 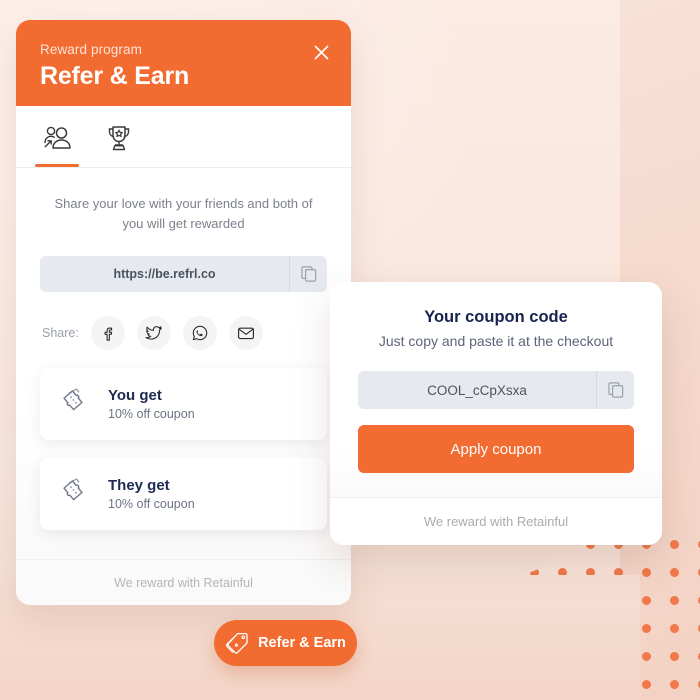 I want to click on reward-card-title: They get, so click(x=139, y=485).